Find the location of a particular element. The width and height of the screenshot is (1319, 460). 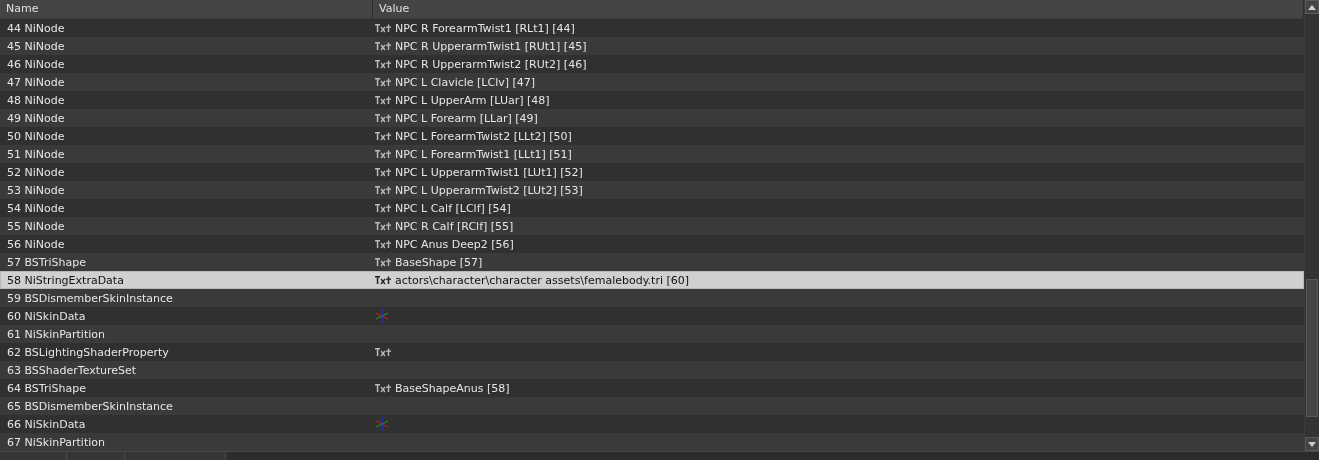

table-row: 60 NiSkinData is located at coordinates (652, 316).